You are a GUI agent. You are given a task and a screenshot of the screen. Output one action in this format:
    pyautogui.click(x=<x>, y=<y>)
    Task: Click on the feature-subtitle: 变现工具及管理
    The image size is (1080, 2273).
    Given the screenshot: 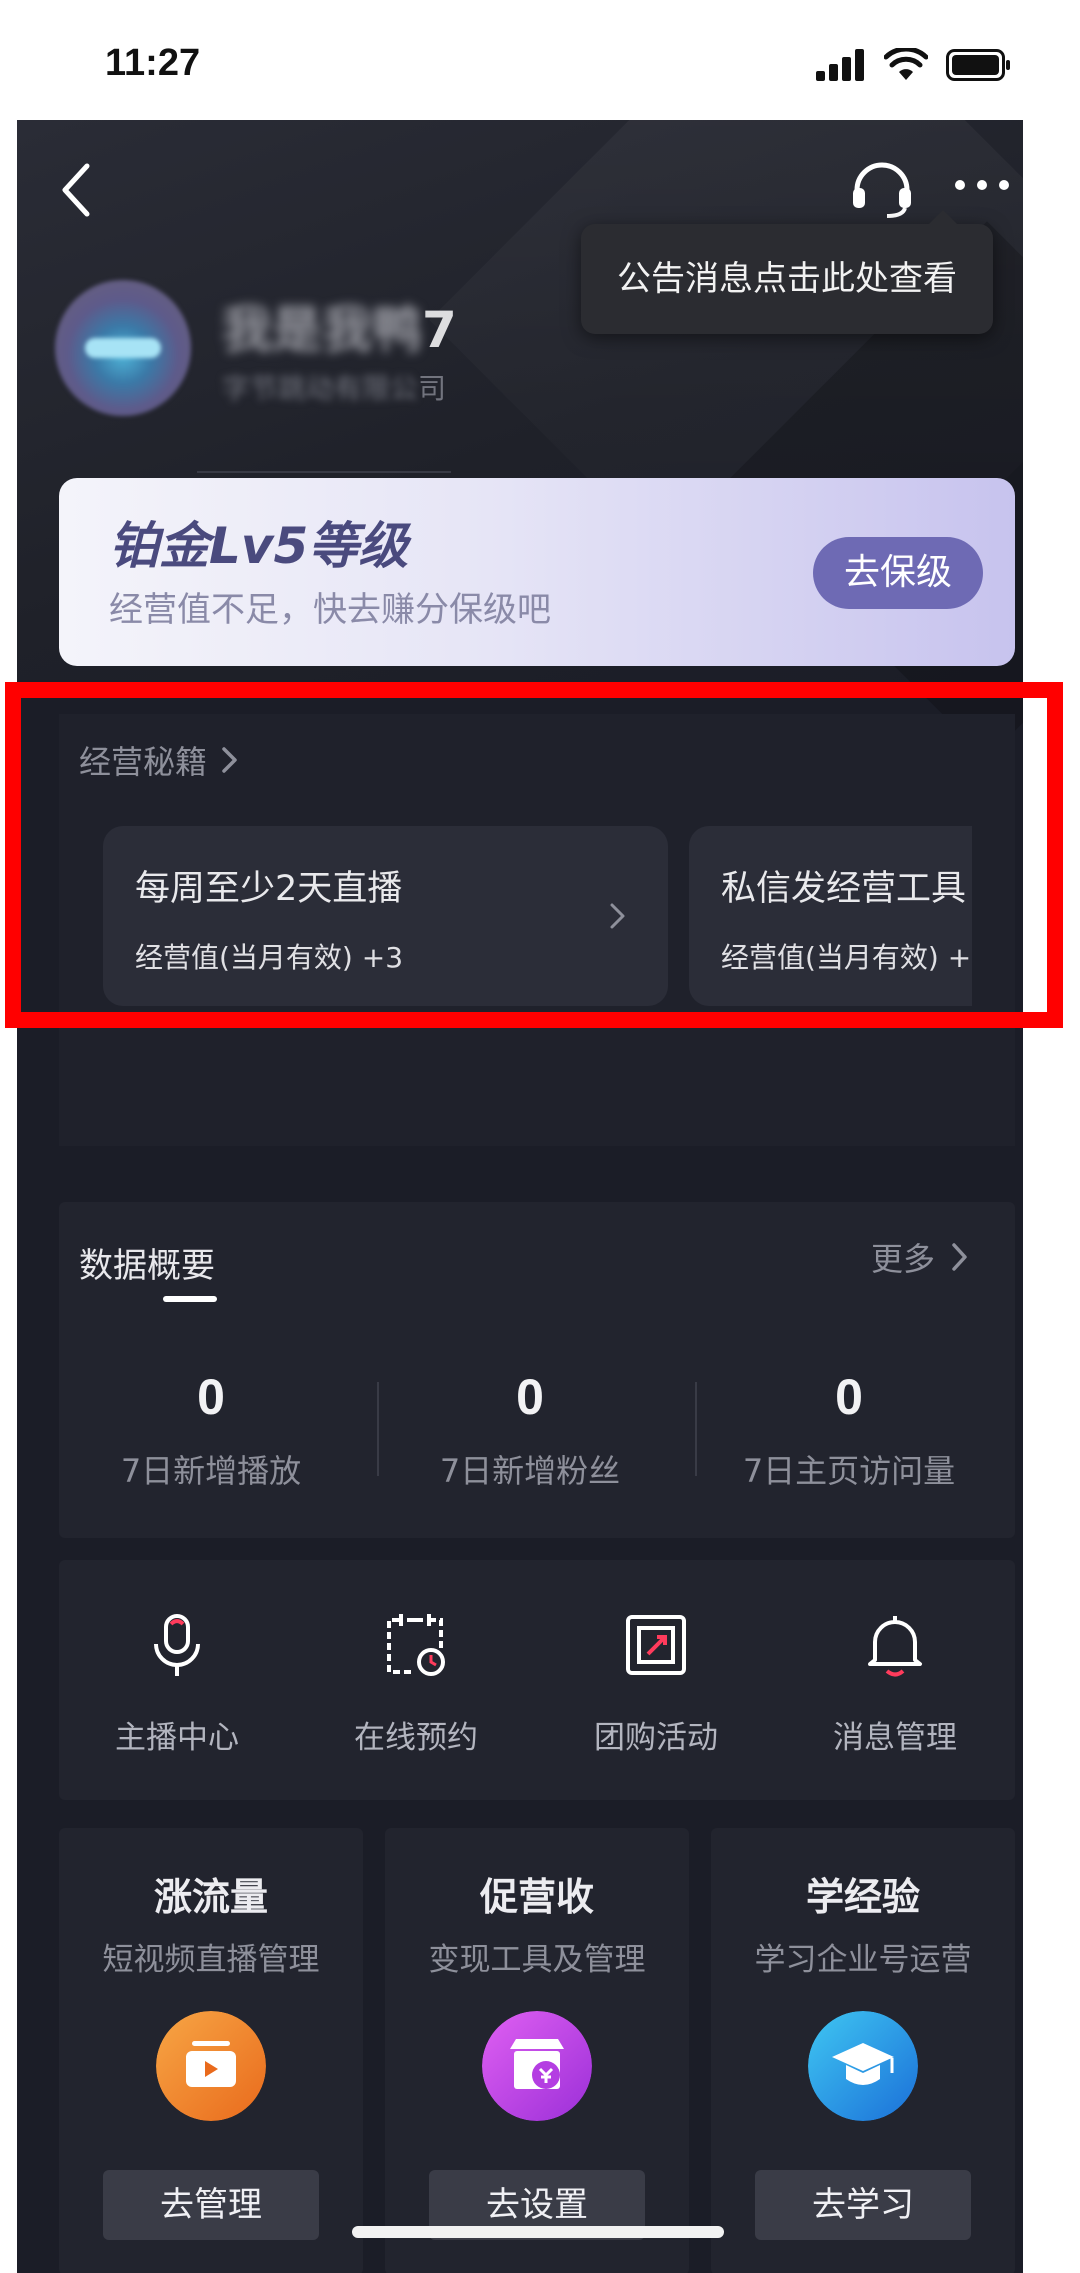 What is the action you would take?
    pyautogui.click(x=537, y=1960)
    